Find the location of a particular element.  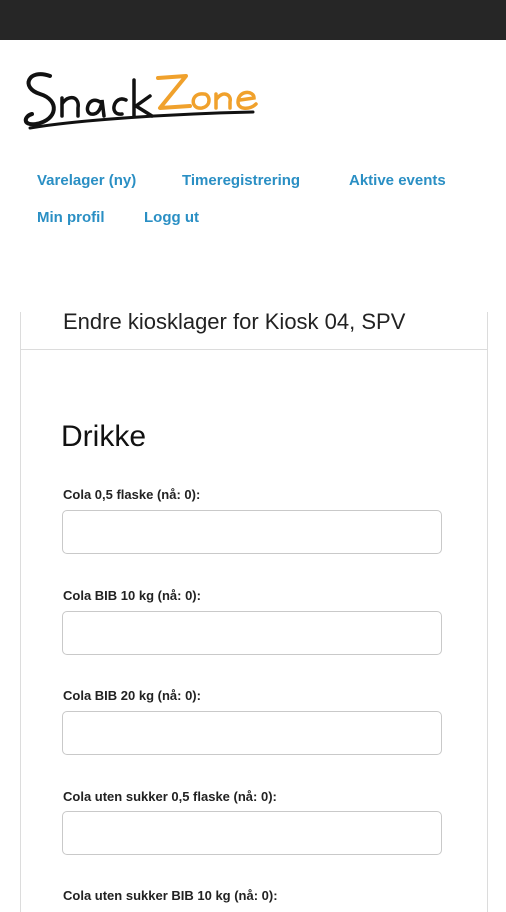

snackzone-logo is located at coordinates (143, 103).